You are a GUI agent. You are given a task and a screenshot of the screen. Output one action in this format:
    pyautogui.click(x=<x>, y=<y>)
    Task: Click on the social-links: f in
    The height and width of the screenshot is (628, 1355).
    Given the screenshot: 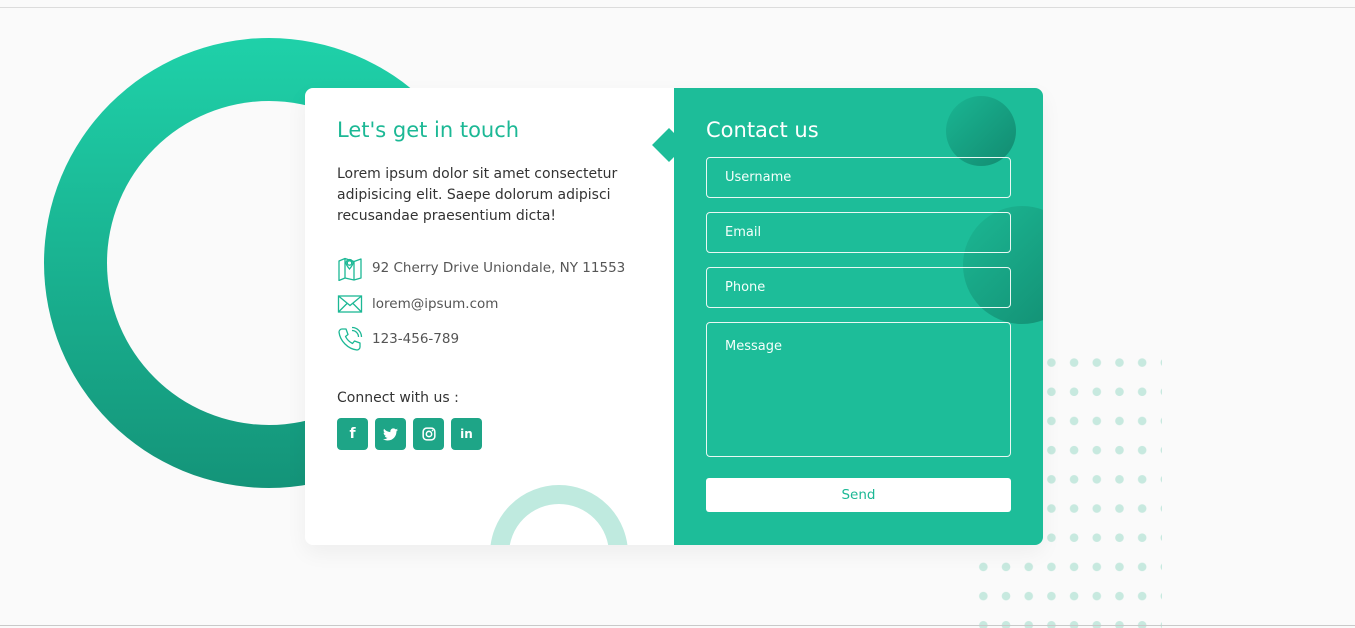 What is the action you would take?
    pyautogui.click(x=413, y=434)
    